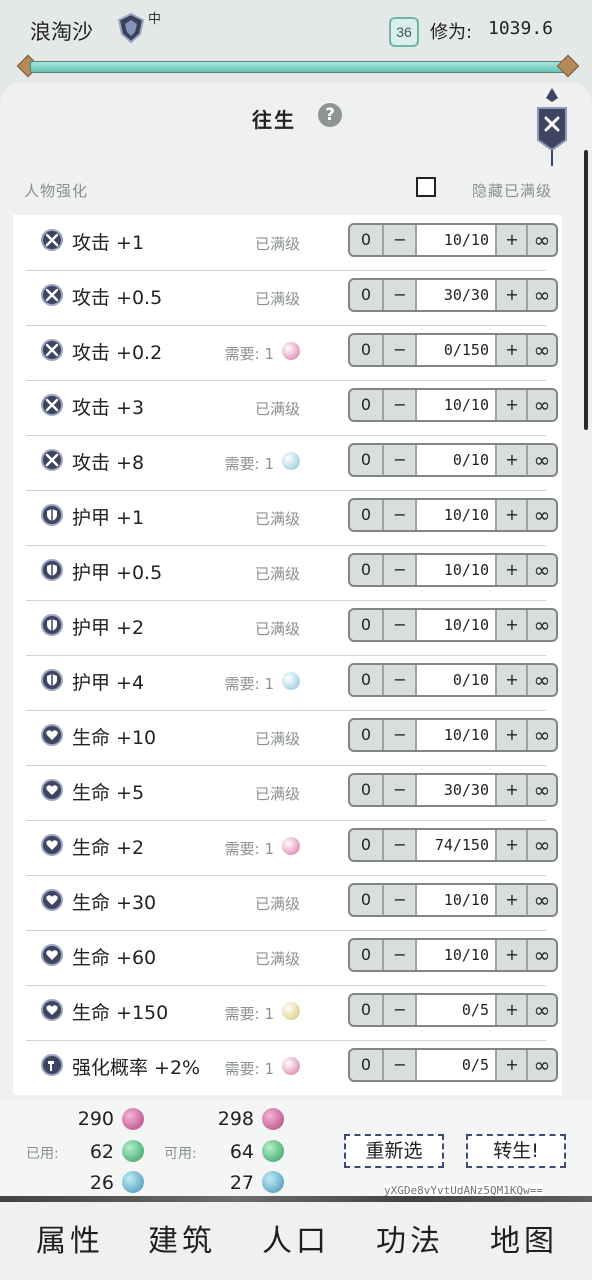 This screenshot has width=592, height=1280. What do you see at coordinates (291, 1066) in the screenshot?
I see `pink-orb-icon` at bounding box center [291, 1066].